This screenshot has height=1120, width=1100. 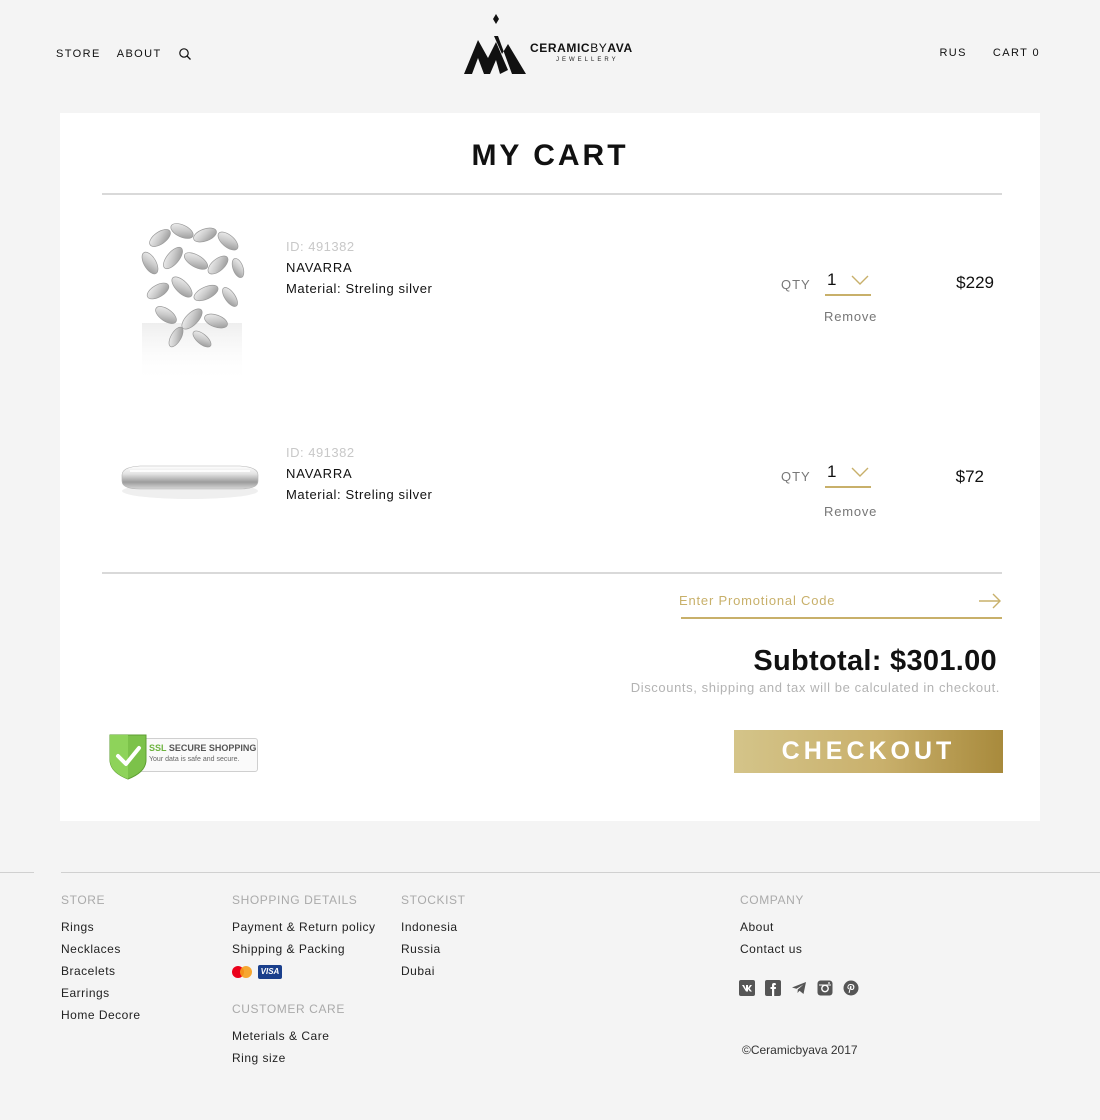 I want to click on page-title: MY CART, so click(x=550, y=155).